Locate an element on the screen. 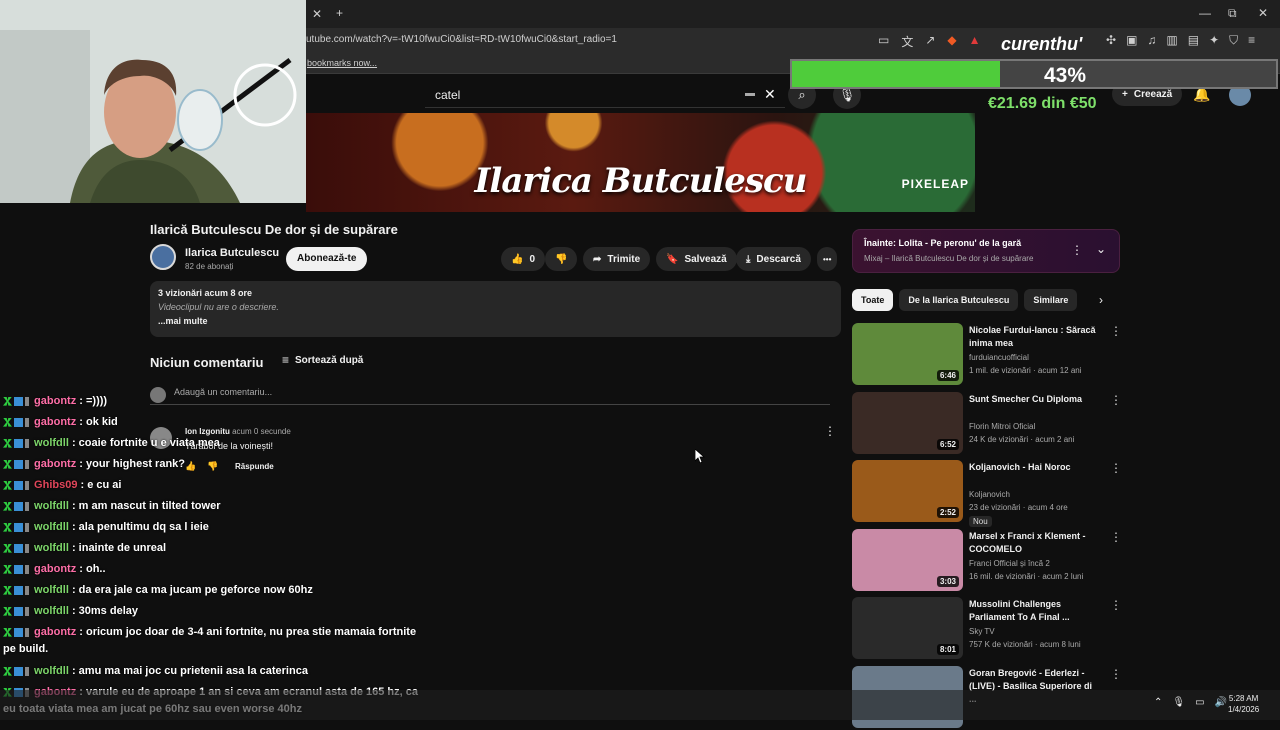 This screenshot has height=730, width=1280. chat-text: : coaie fortnite u e viata mea is located at coordinates (144, 443).